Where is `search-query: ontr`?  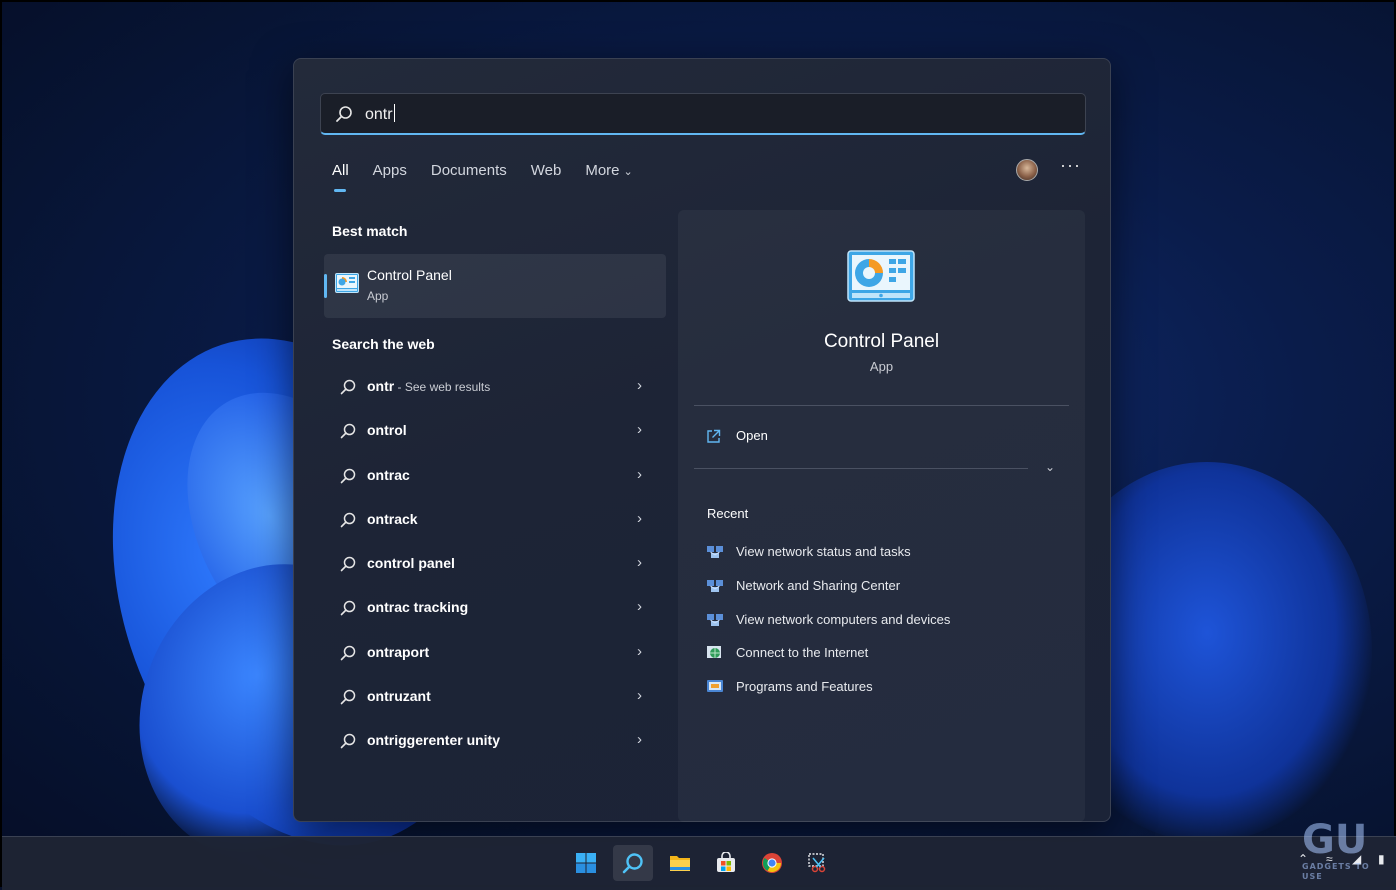
search-query: ontr is located at coordinates (380, 113).